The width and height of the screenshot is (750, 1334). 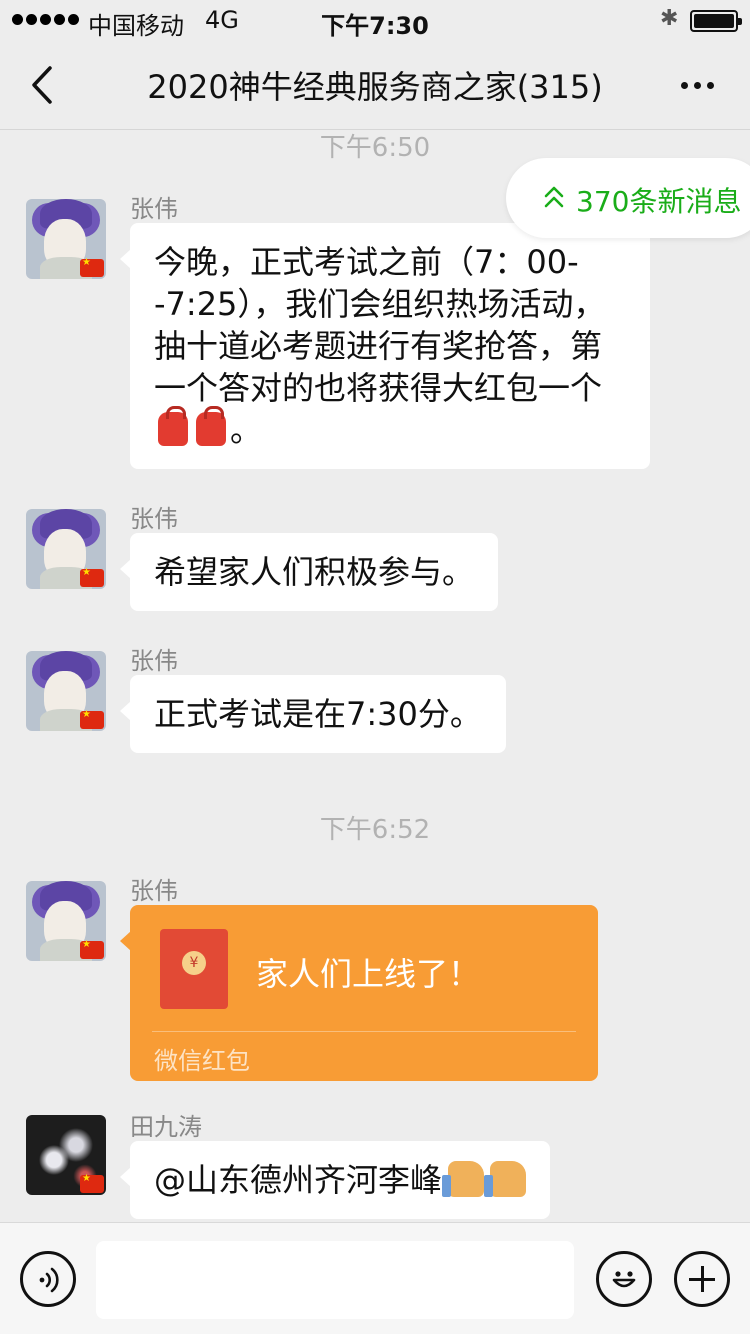 I want to click on chat-title: 2020神牛经典服务商之家(315), so click(x=375, y=87).